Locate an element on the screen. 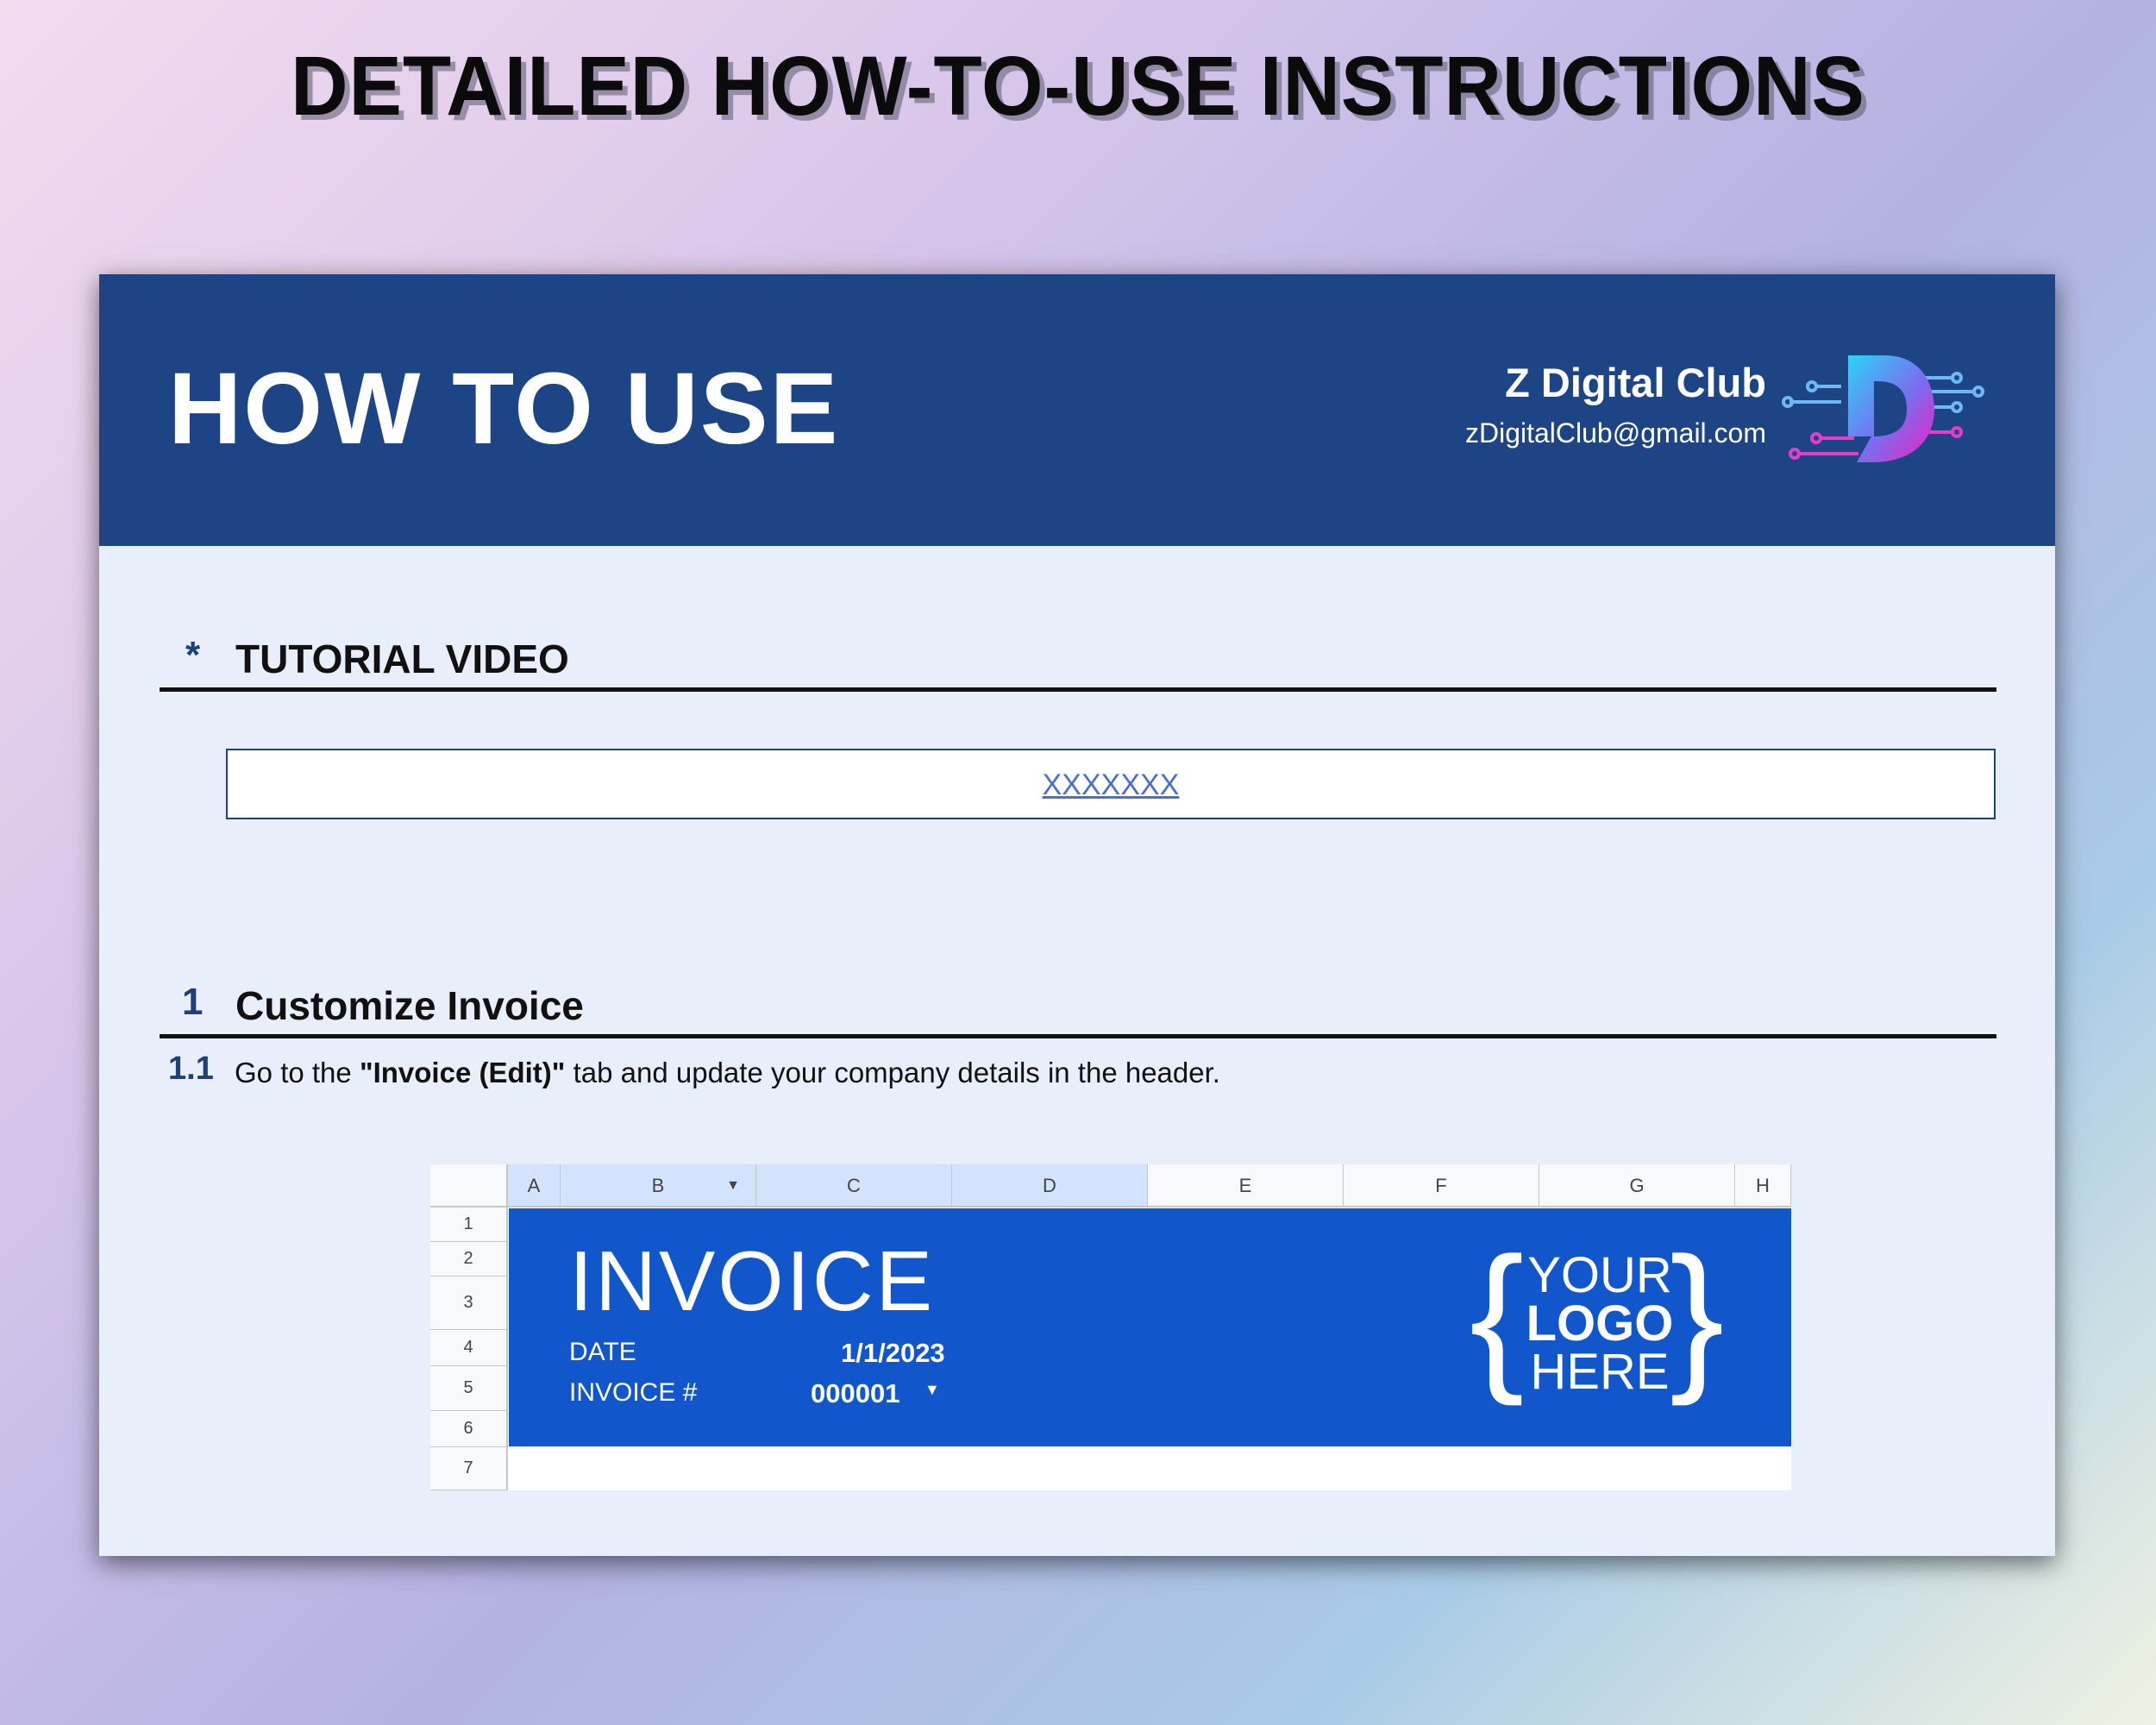 The height and width of the screenshot is (1725, 2156). brand-name: Z Digital Club is located at coordinates (1635, 383).